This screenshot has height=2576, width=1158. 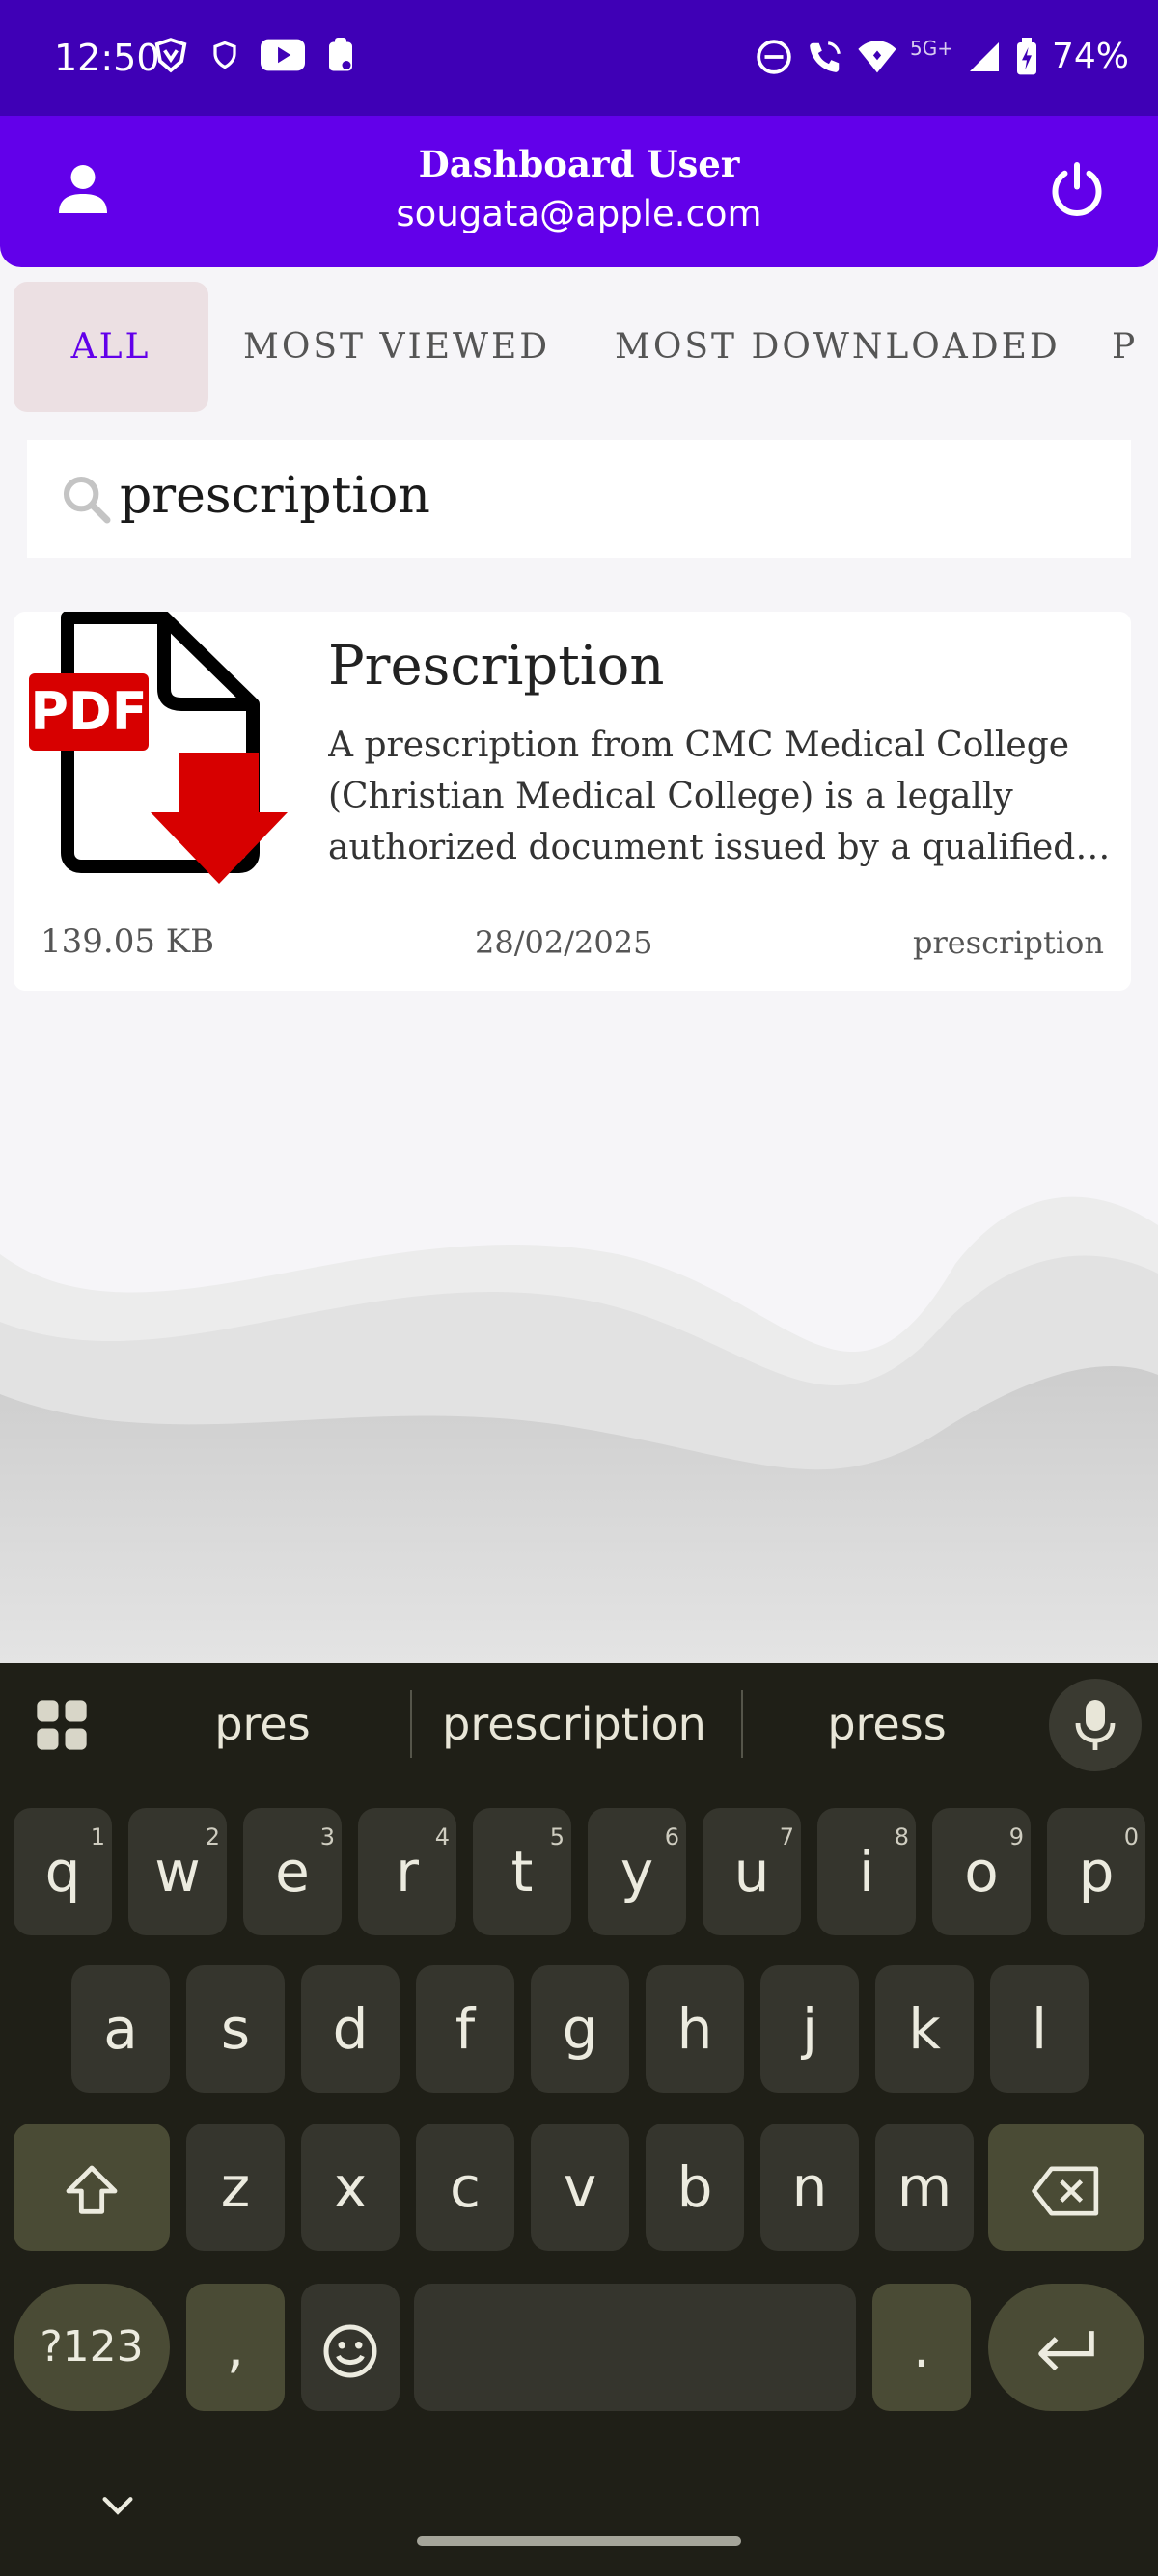 I want to click on vpn-shield-icon, so click(x=170, y=56).